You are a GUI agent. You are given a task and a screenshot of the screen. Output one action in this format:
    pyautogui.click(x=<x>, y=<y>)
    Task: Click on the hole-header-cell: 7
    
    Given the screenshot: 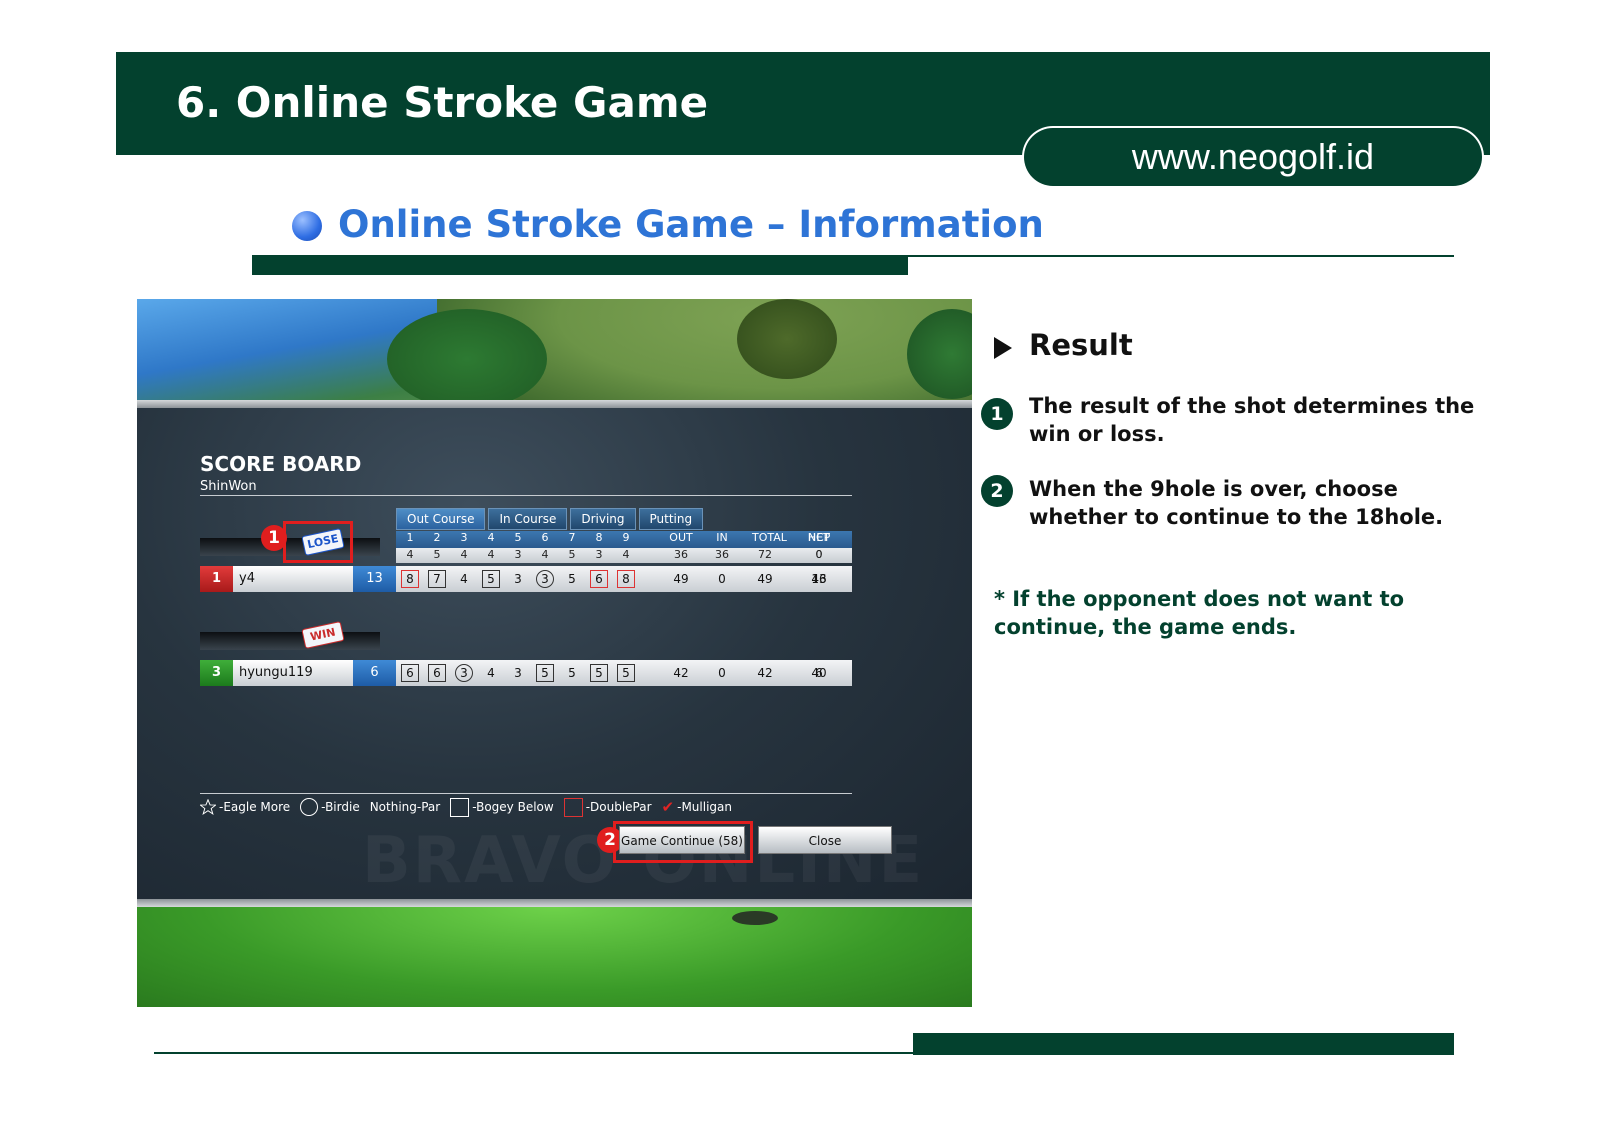 What is the action you would take?
    pyautogui.click(x=572, y=537)
    